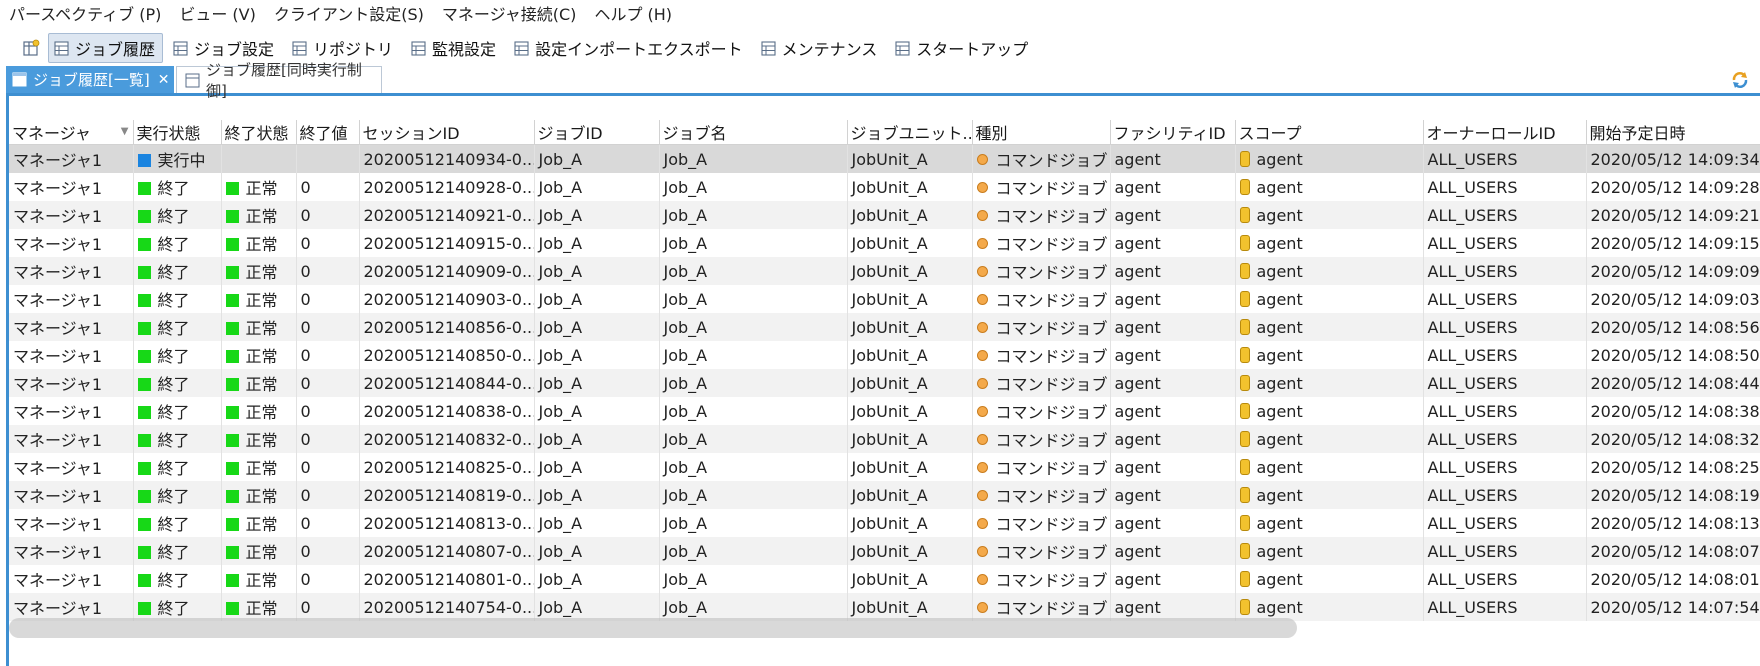 The width and height of the screenshot is (1760, 666). I want to click on scope-cell: agent, so click(1329, 243).